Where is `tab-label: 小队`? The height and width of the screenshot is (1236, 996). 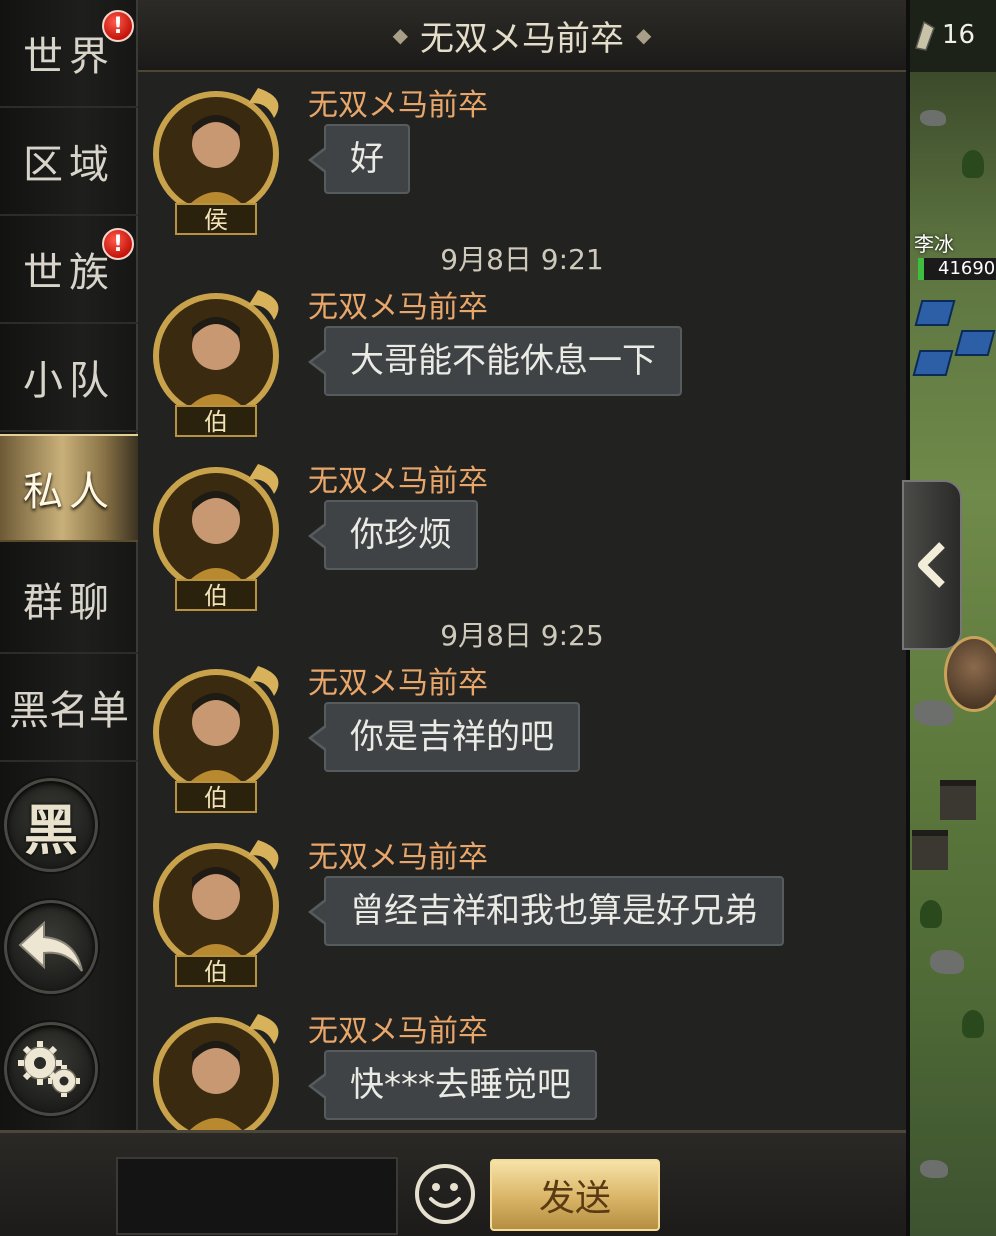 tab-label: 小队 is located at coordinates (69, 381).